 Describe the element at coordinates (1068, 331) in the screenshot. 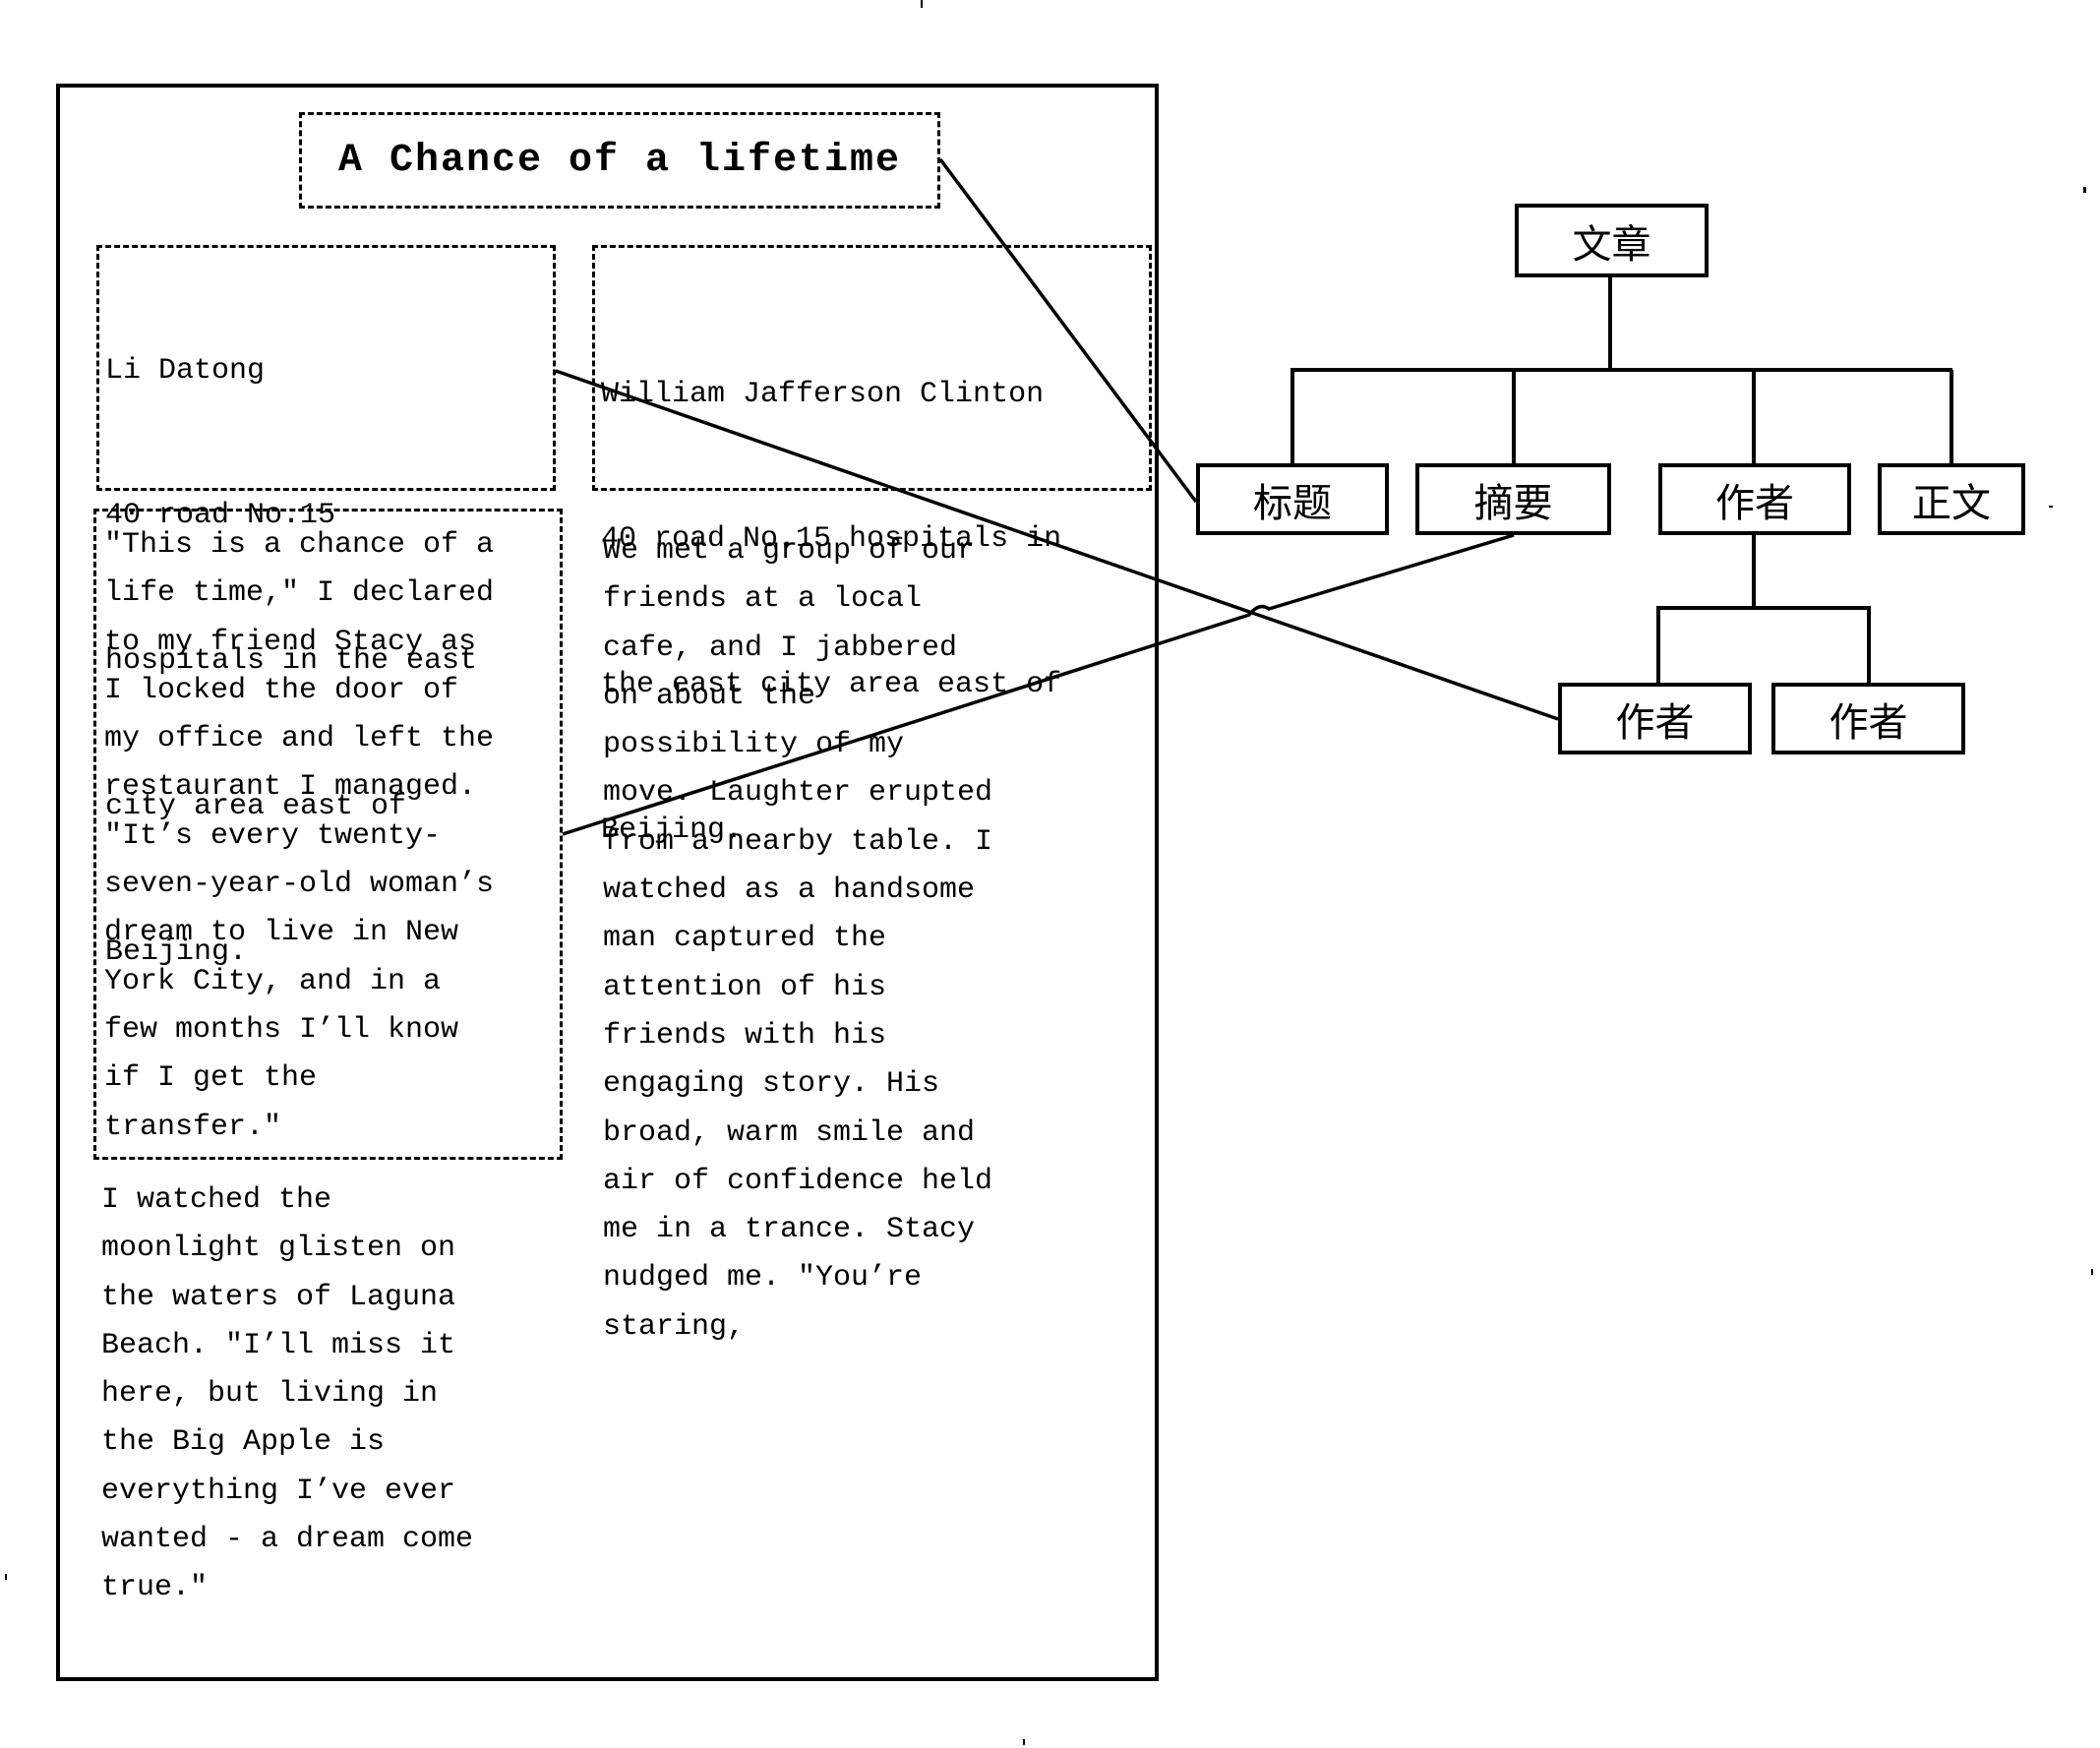

I see `mapping-line-title` at that location.